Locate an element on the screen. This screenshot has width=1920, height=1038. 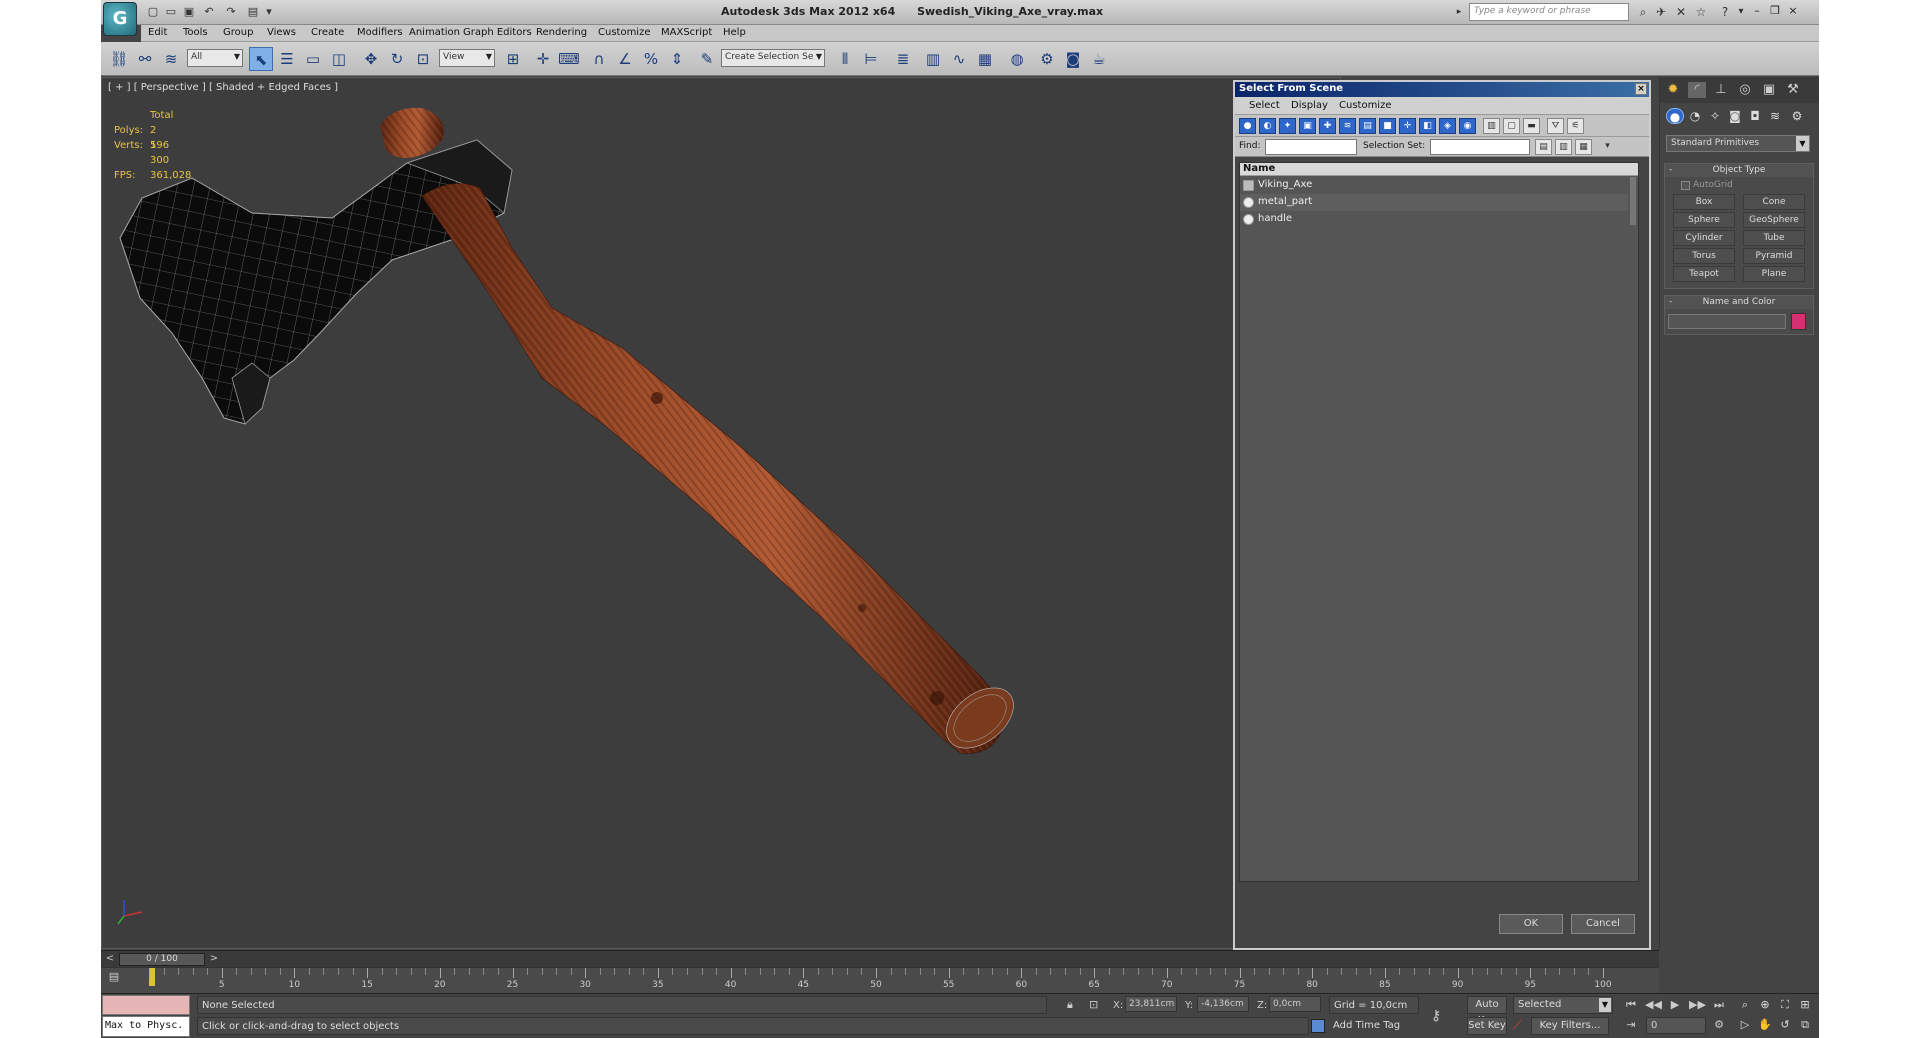
communication-icon: ✕ is located at coordinates (1681, 12).